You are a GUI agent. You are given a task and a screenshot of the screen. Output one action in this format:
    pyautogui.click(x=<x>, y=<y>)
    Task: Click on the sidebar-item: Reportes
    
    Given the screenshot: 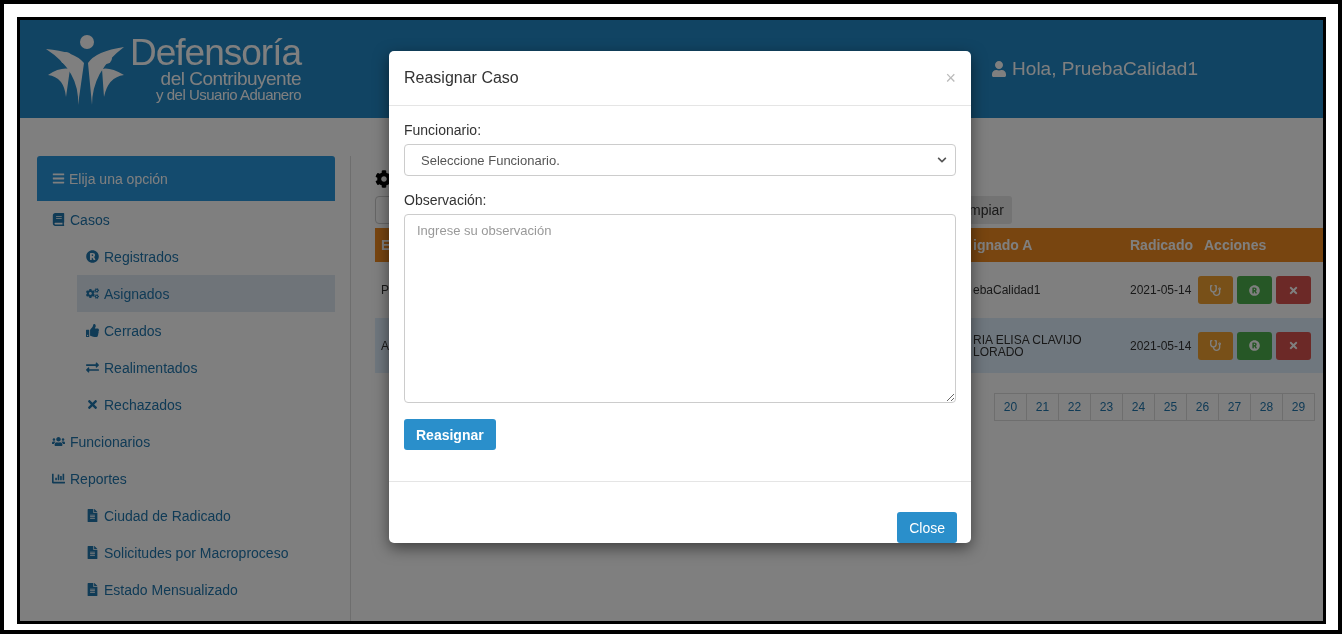 What is the action you would take?
    pyautogui.click(x=186, y=478)
    